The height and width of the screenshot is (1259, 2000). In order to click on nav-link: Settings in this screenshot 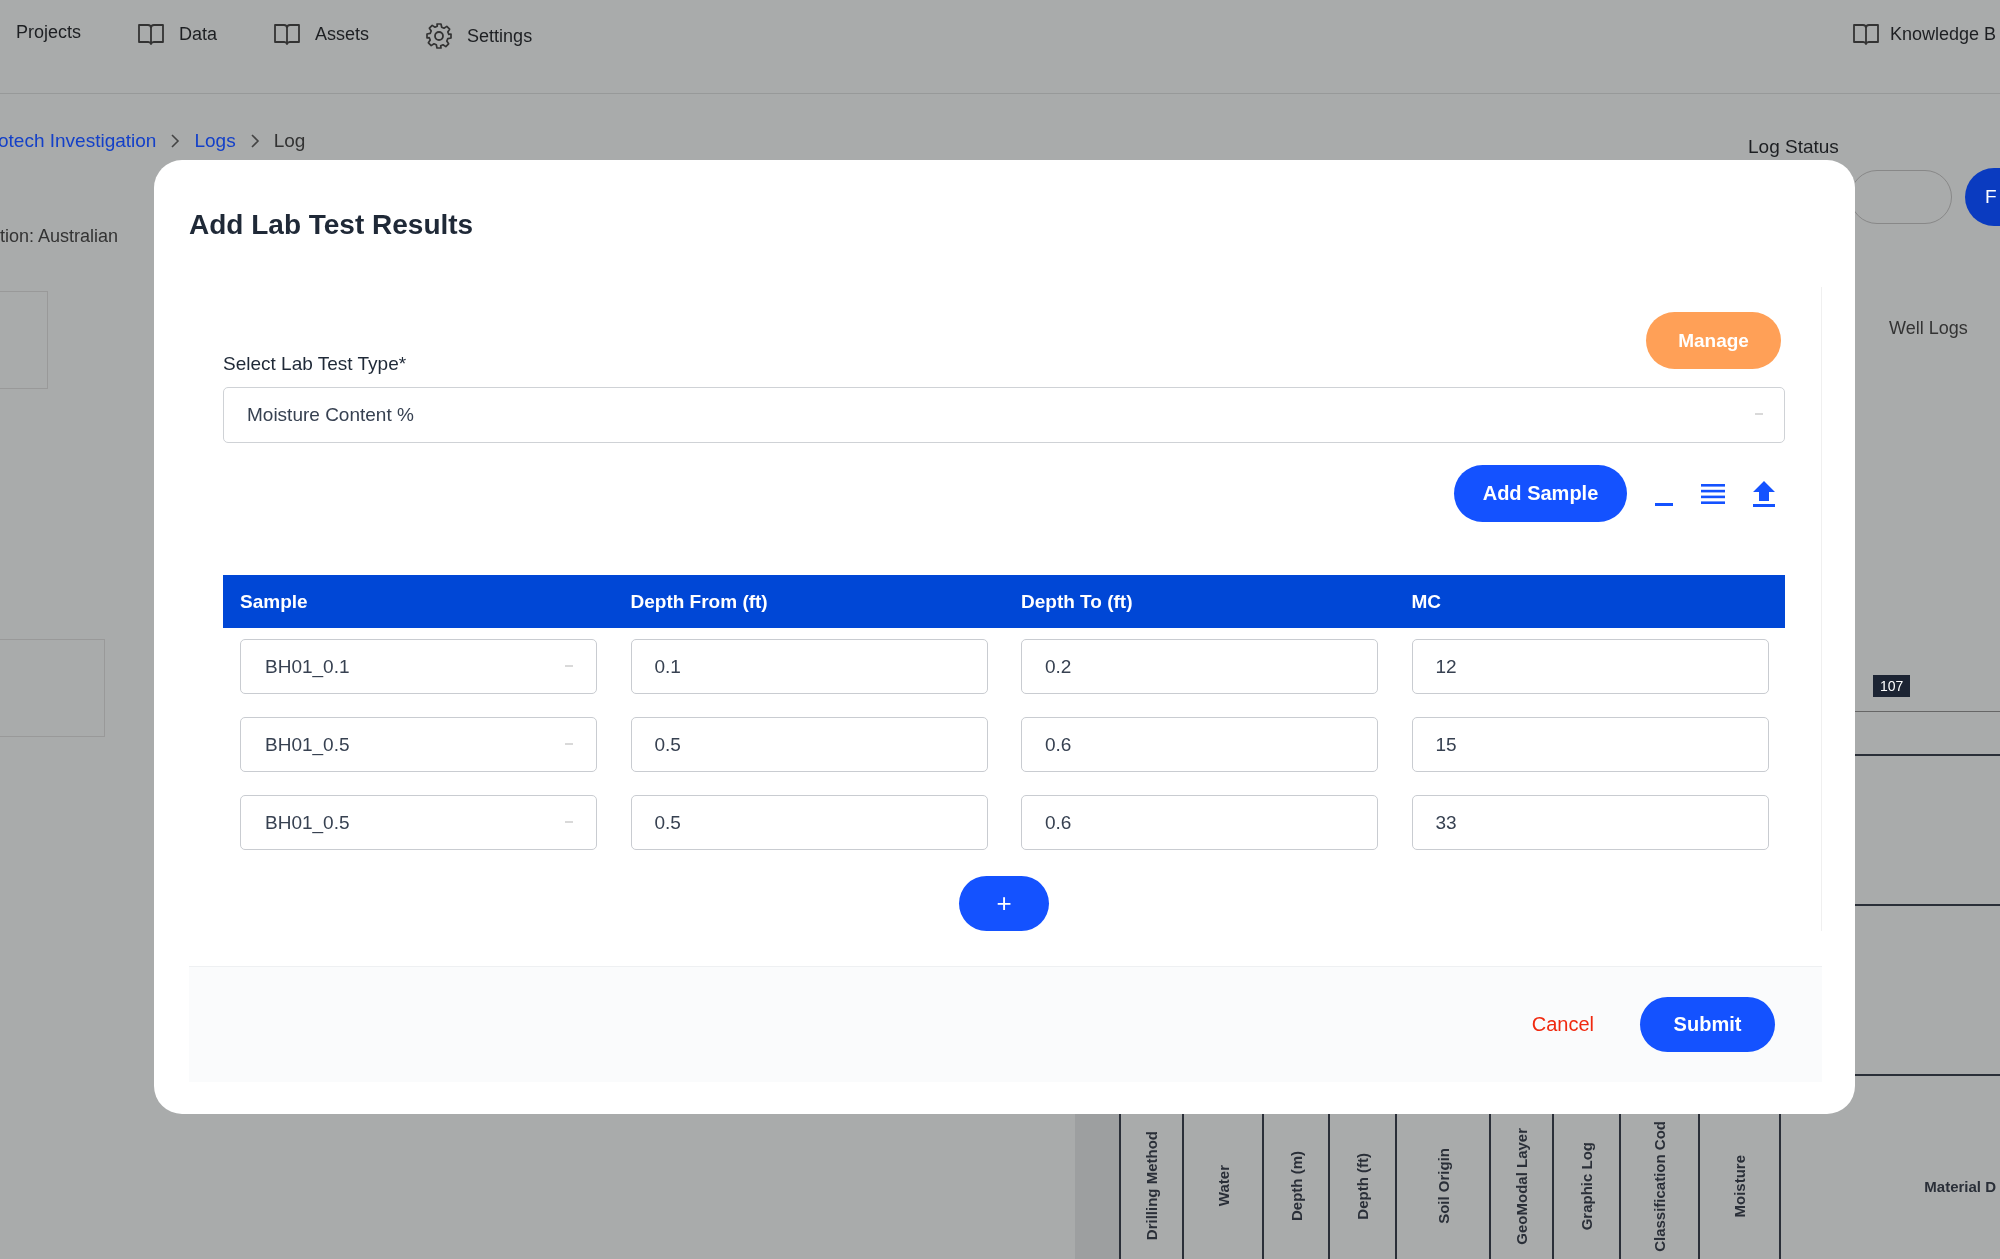, I will do `click(479, 36)`.